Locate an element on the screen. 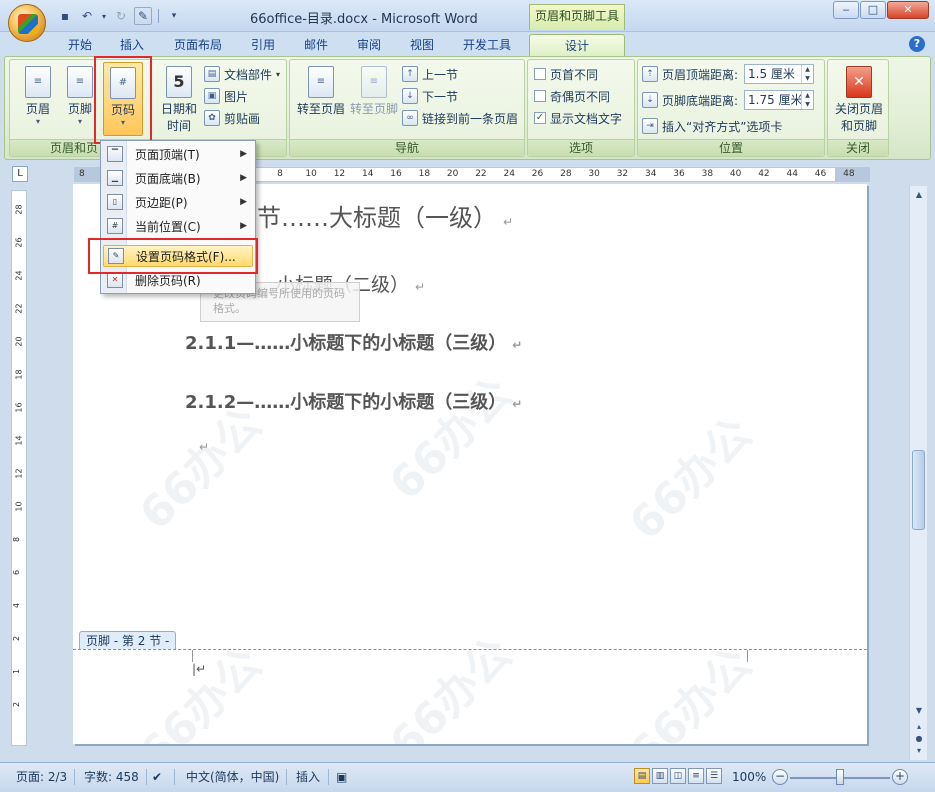 This screenshot has width=935, height=792. close-label-1: 关闭页眉 is located at coordinates (858, 109).